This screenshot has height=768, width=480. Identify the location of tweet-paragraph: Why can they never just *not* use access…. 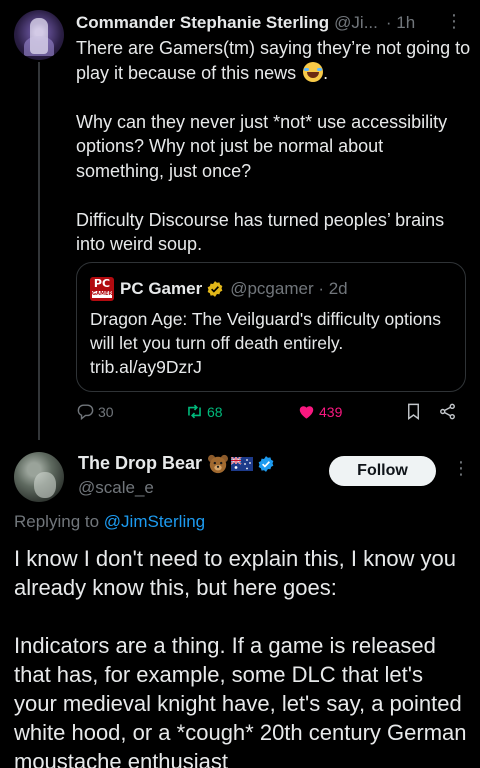
(262, 146).